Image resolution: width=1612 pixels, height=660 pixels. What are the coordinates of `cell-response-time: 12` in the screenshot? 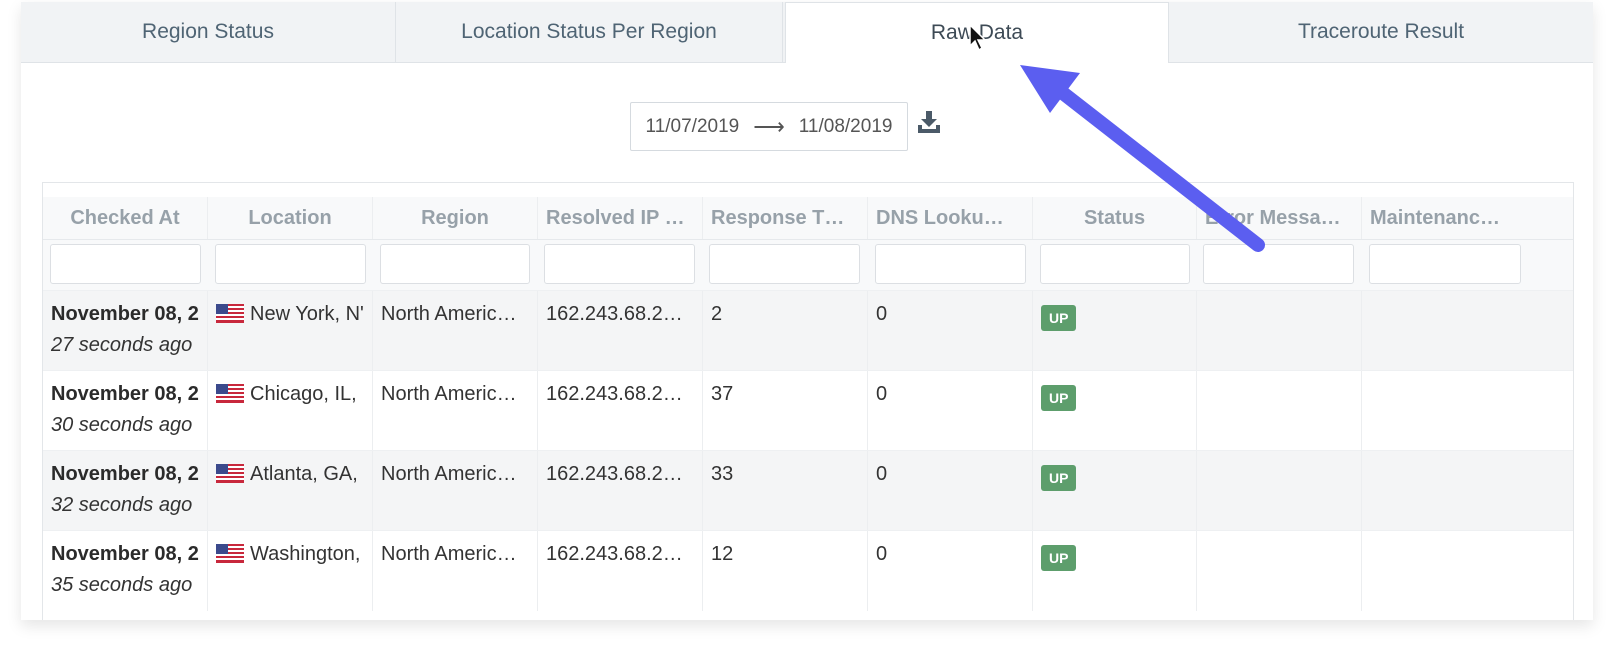 It's located at (785, 571).